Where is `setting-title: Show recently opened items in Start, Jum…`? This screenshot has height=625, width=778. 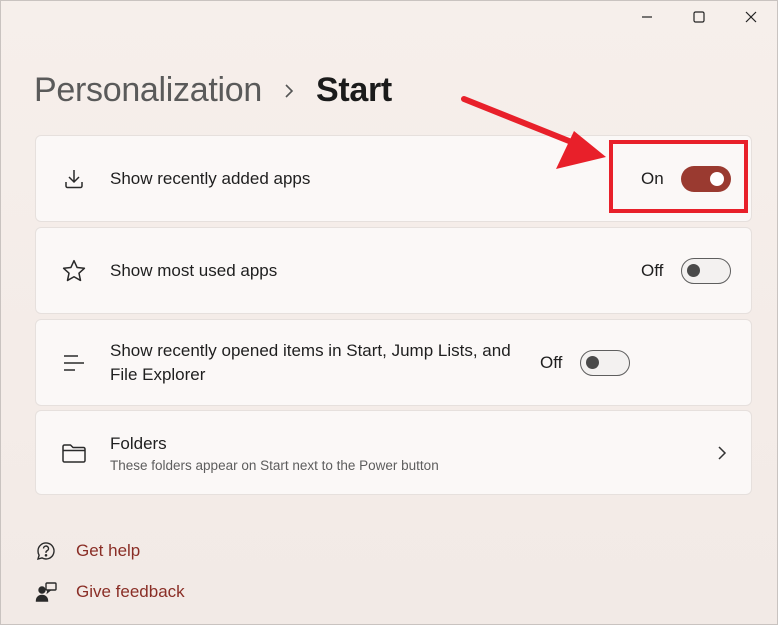
setting-title: Show recently opened items in Start, Jum… is located at coordinates (310, 362).